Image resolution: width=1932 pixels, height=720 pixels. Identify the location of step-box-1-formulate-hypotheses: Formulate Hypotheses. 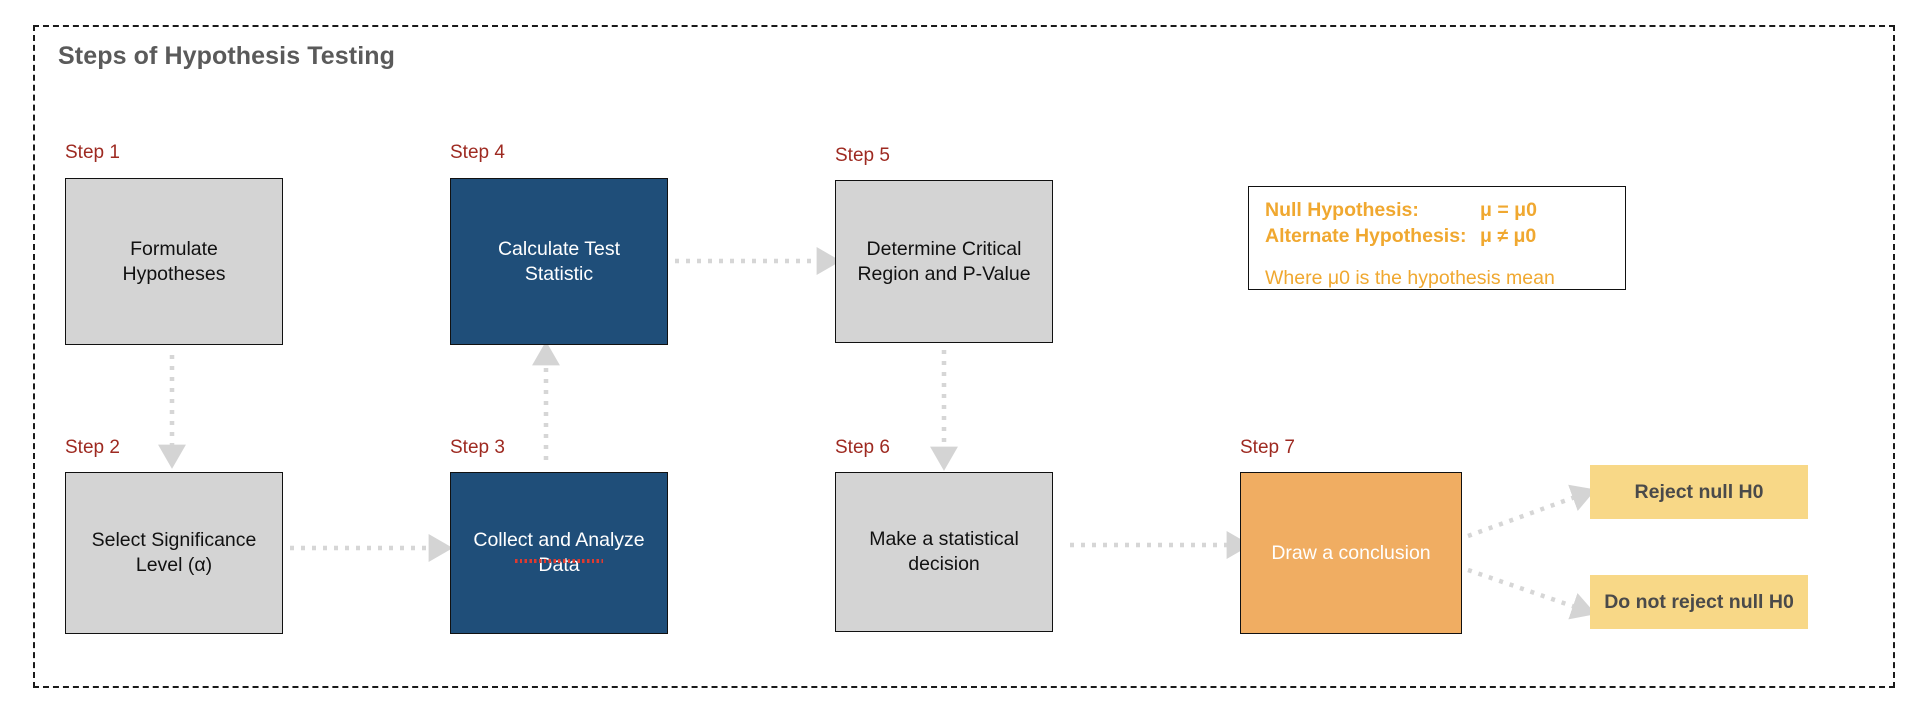
(174, 261).